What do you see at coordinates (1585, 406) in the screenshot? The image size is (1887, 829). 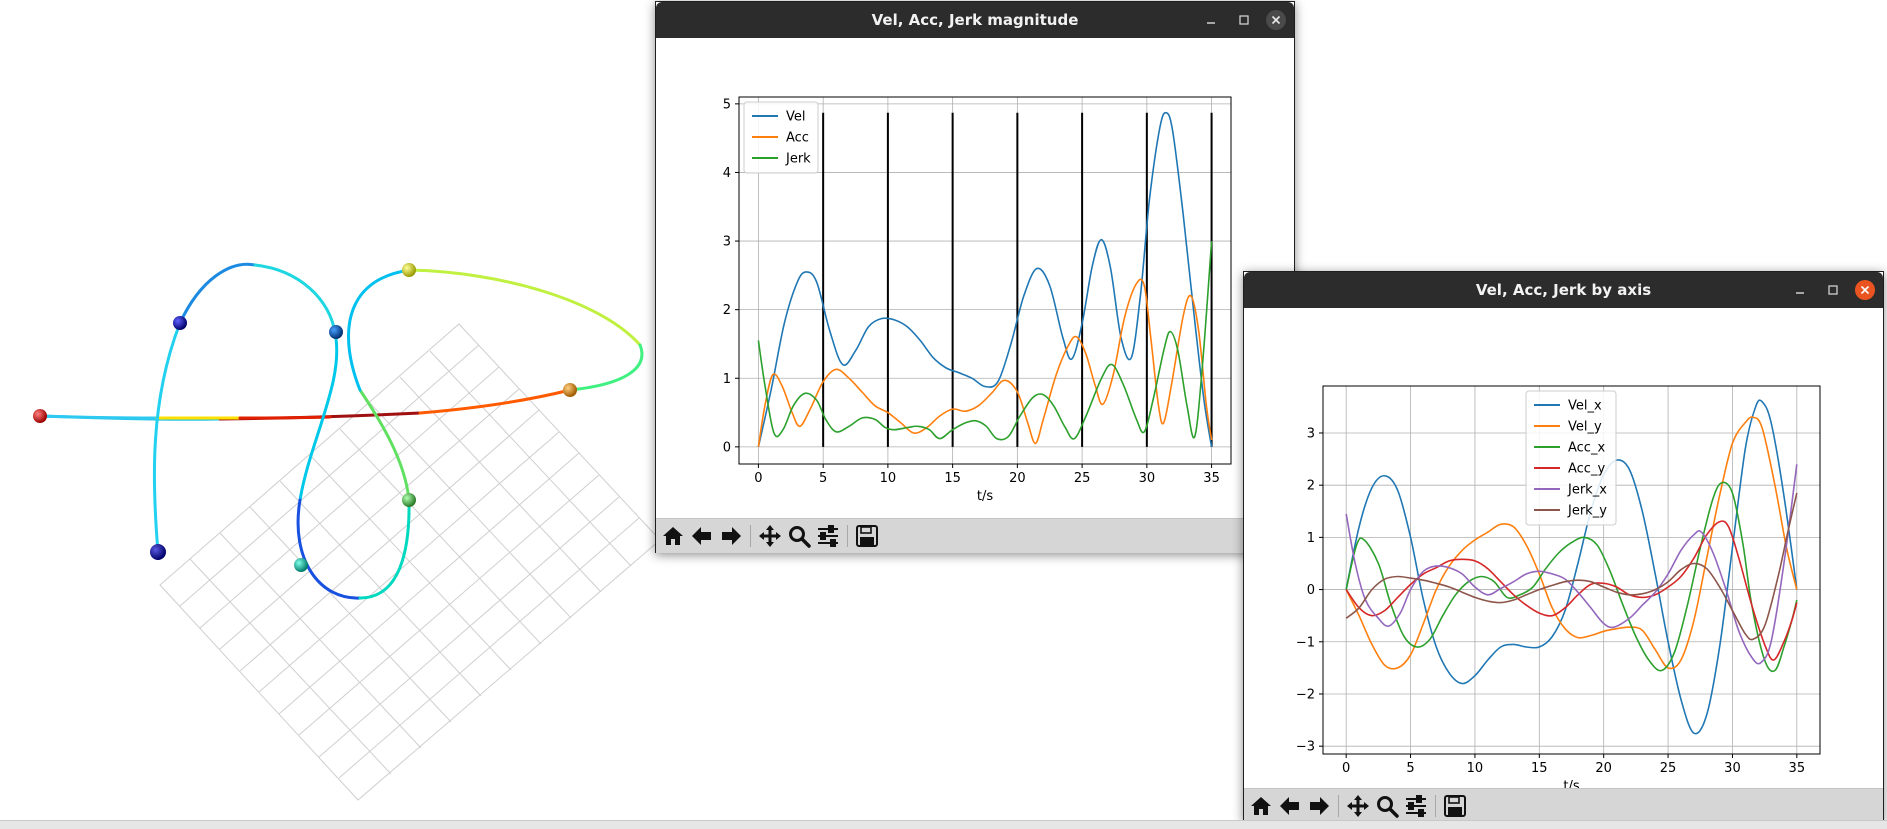 I see `legend-label: Vel_x` at bounding box center [1585, 406].